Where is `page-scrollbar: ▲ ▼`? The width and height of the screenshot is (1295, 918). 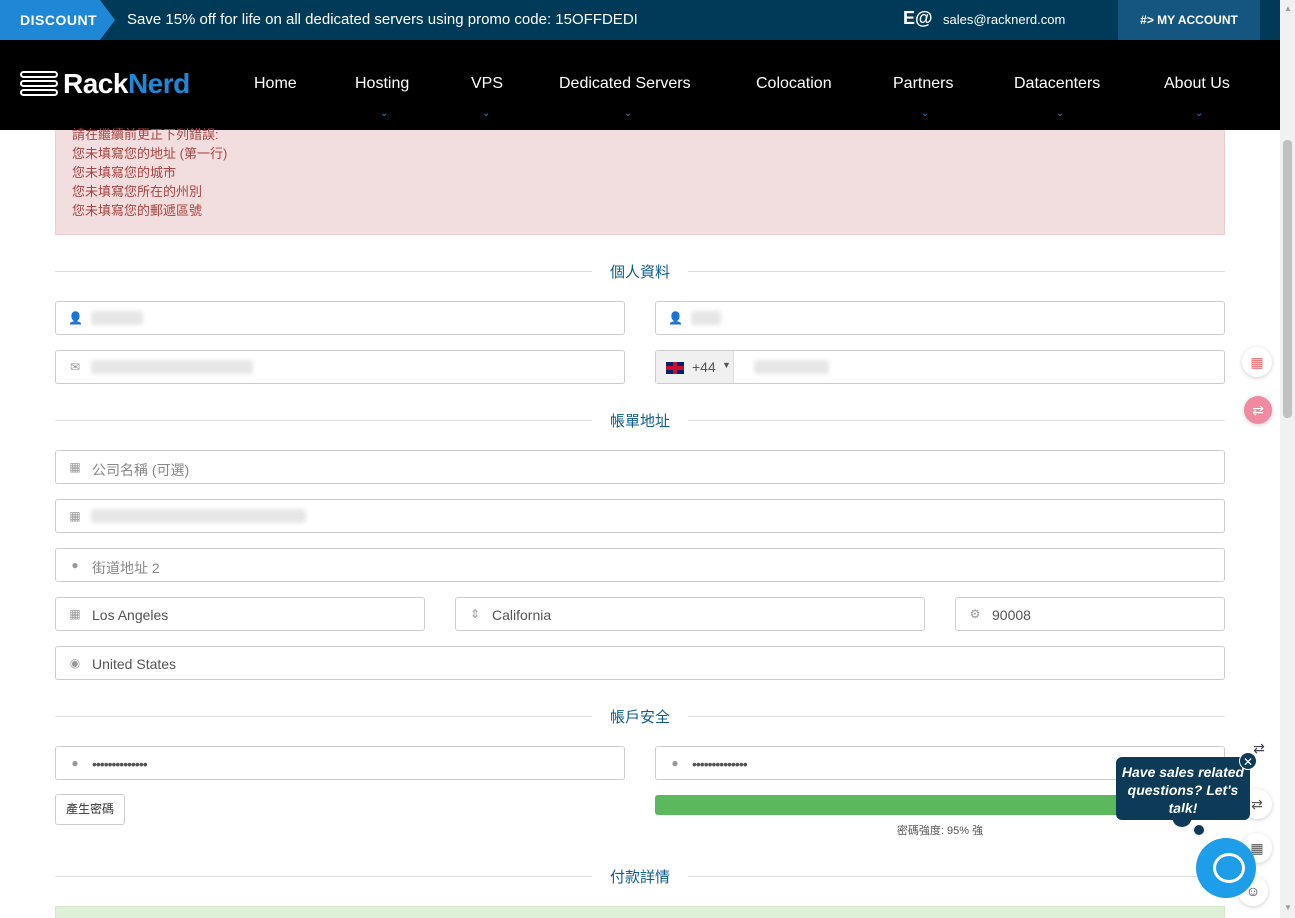 page-scrollbar: ▲ ▼ is located at coordinates (1287, 459).